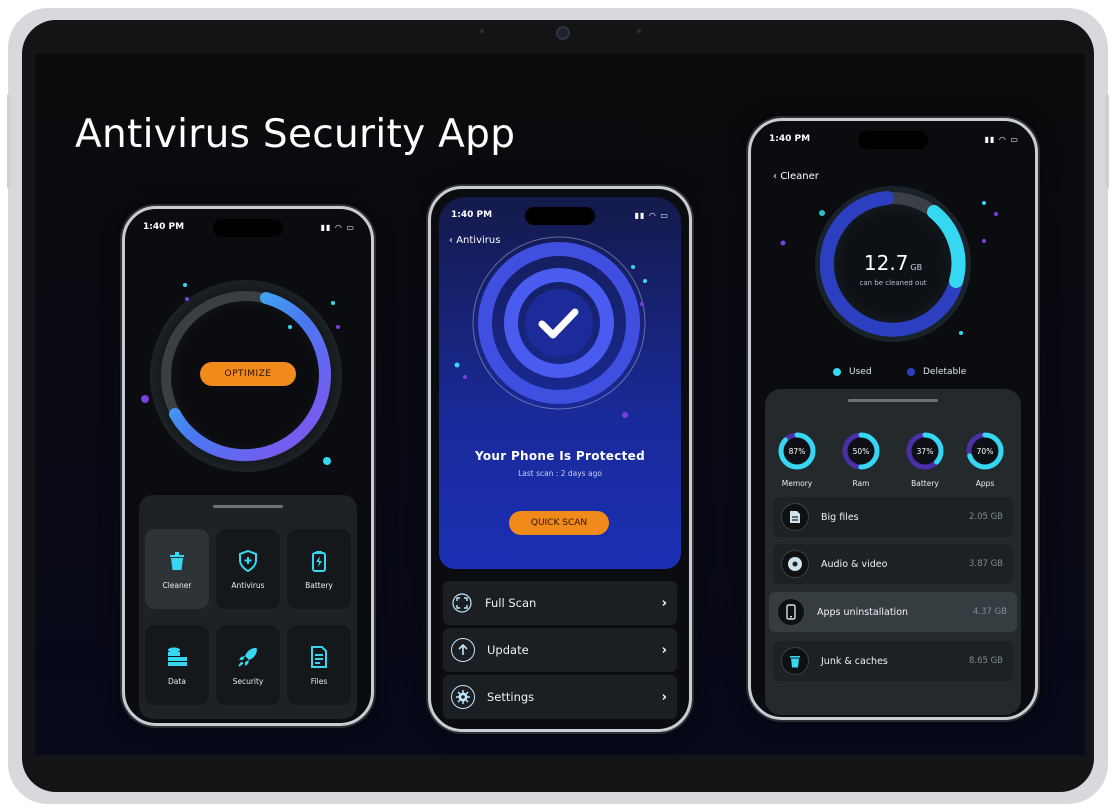 This screenshot has height=812, width=1117. I want to click on rocket-icon, so click(247, 657).